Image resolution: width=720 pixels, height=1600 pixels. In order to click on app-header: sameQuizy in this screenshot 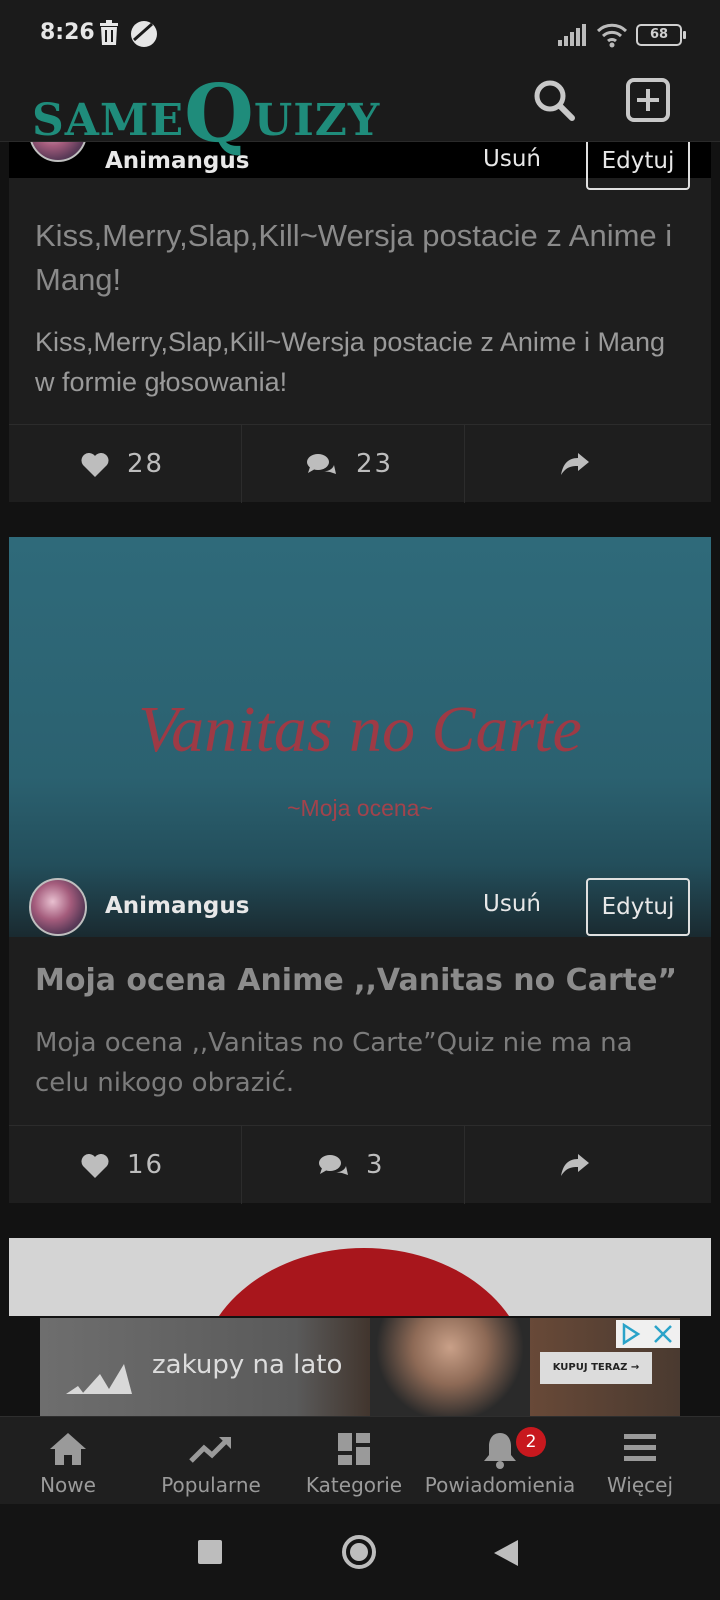, I will do `click(360, 108)`.